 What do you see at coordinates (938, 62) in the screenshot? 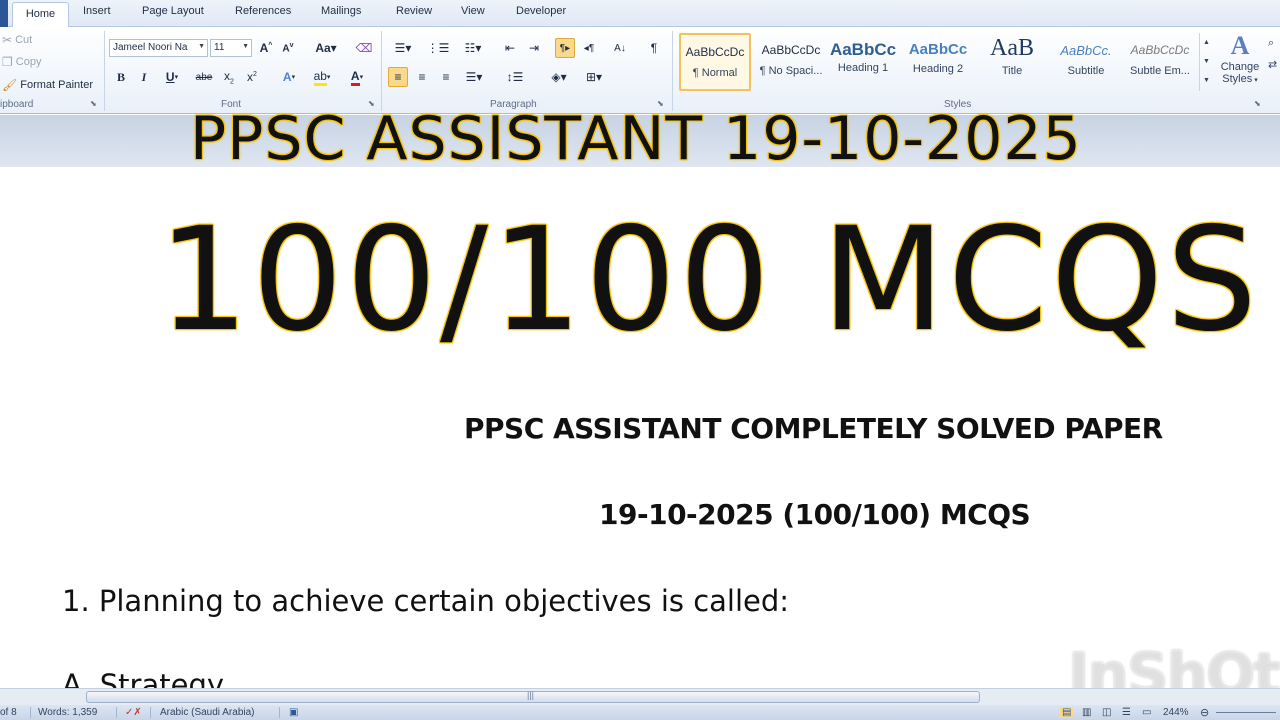
I see `style-heading-2: AaBbCc Heading 2` at bounding box center [938, 62].